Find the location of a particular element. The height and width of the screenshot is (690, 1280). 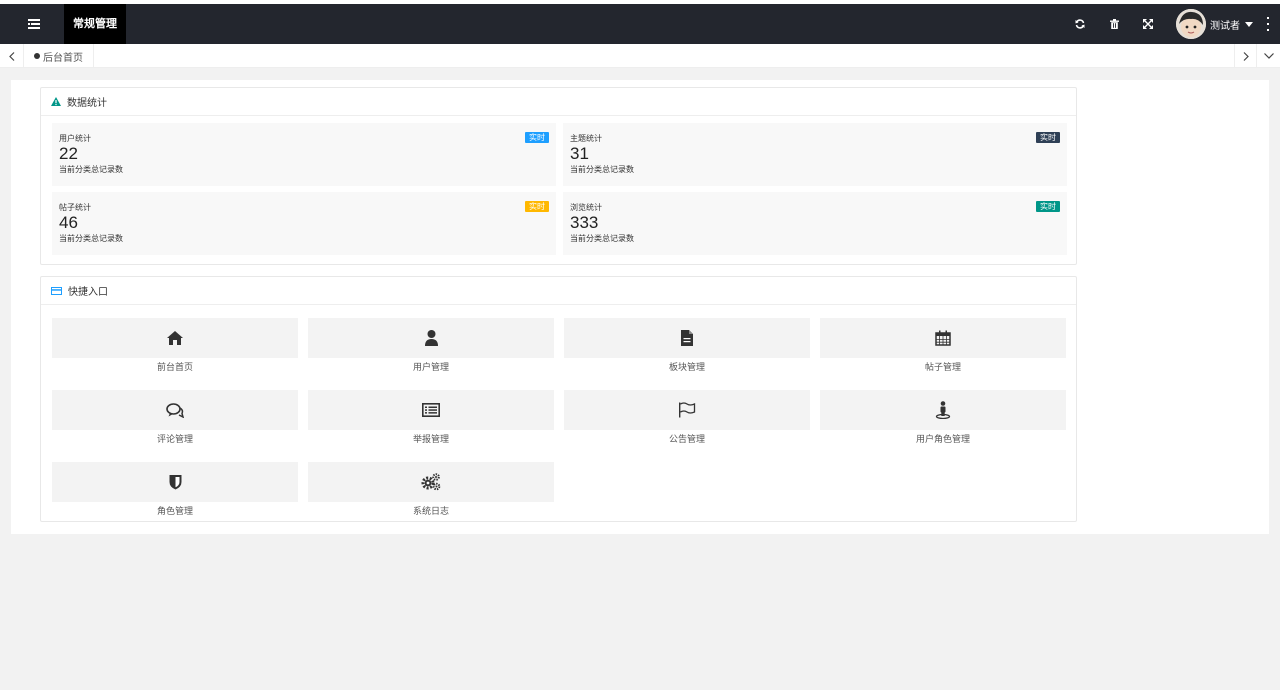

stat-card-users: 用户统计 22 当前分类总记录数 实时 is located at coordinates (304, 154).